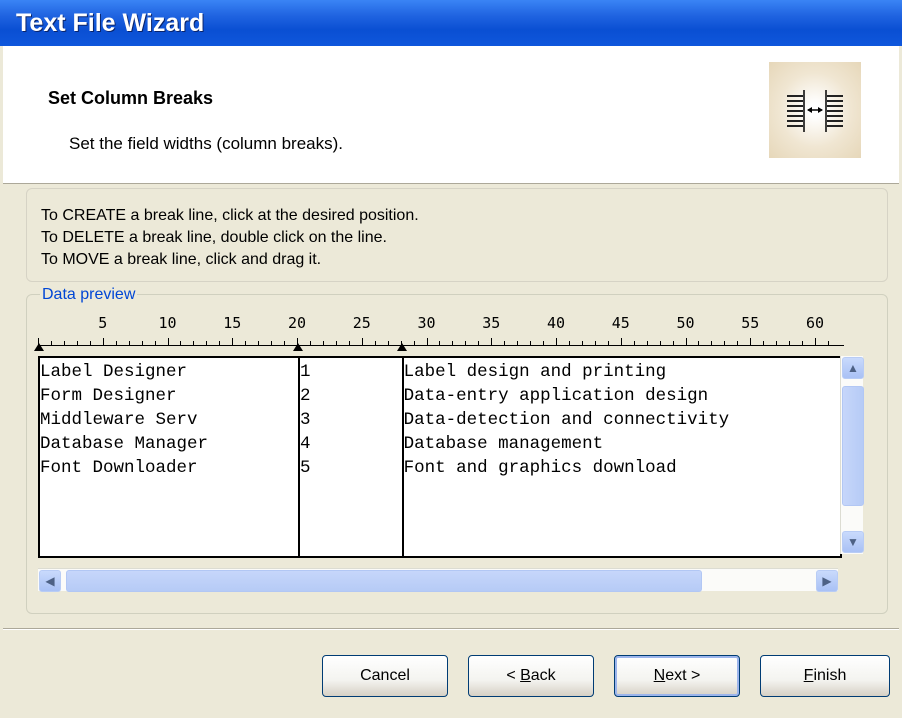 Image resolution: width=902 pixels, height=718 pixels. Describe the element at coordinates (677, 676) in the screenshot. I see `next-button: Next >` at that location.